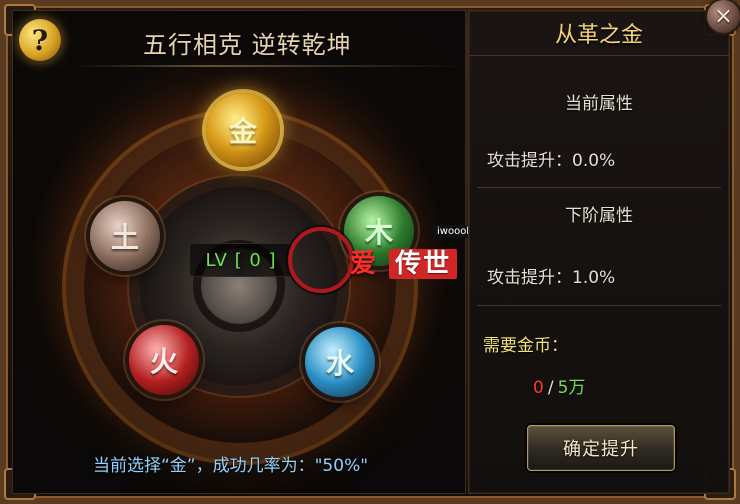 The height and width of the screenshot is (504, 740). Describe the element at coordinates (723, 16) in the screenshot. I see `close-icon: ×` at that location.